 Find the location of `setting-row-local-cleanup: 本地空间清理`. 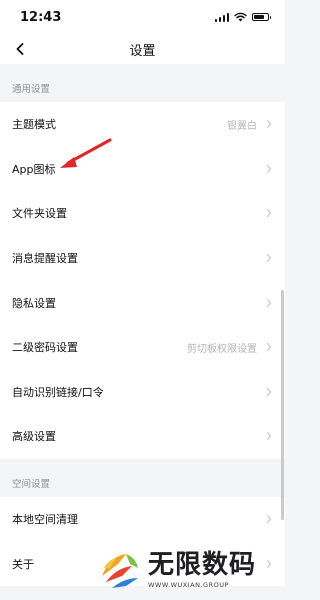

setting-row-local-cleanup: 本地空间清理 is located at coordinates (142, 519).